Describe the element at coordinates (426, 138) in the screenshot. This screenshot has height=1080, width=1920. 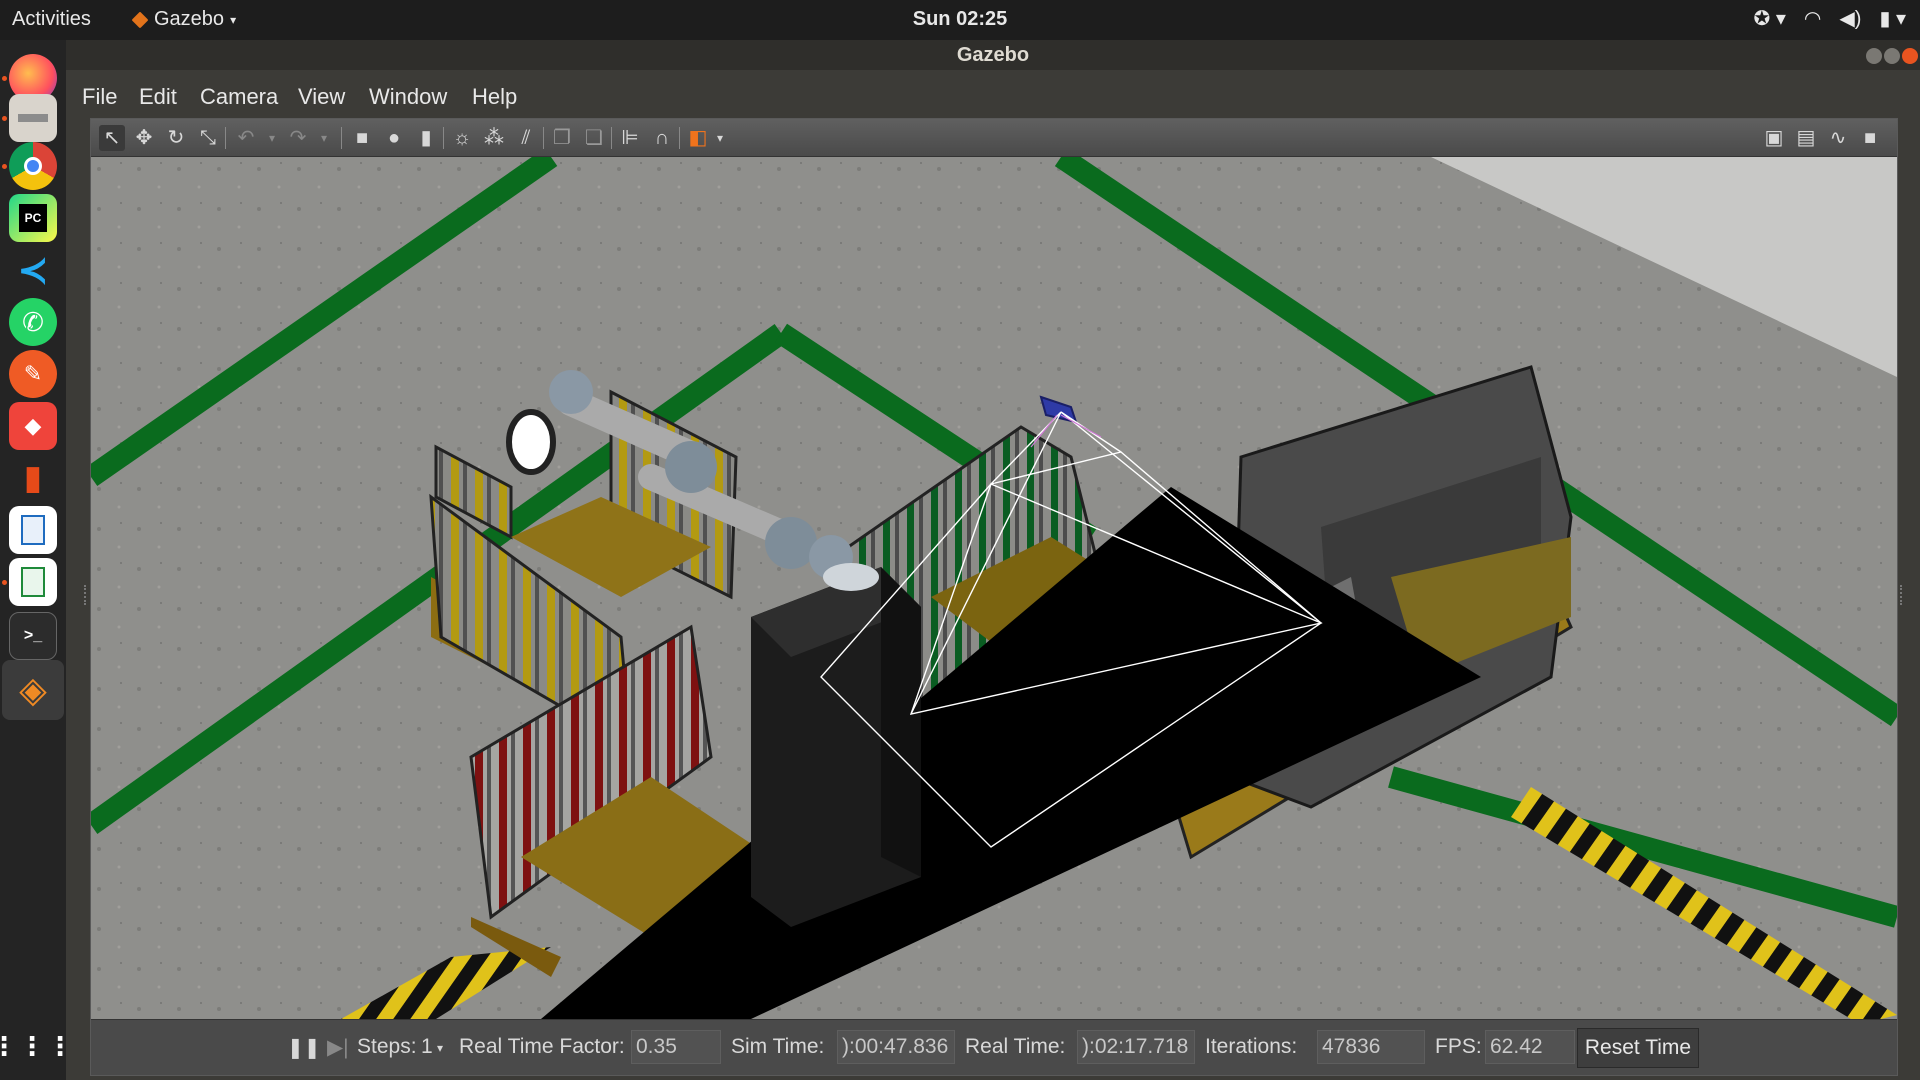
I see `cylinder-icon: ▮` at that location.